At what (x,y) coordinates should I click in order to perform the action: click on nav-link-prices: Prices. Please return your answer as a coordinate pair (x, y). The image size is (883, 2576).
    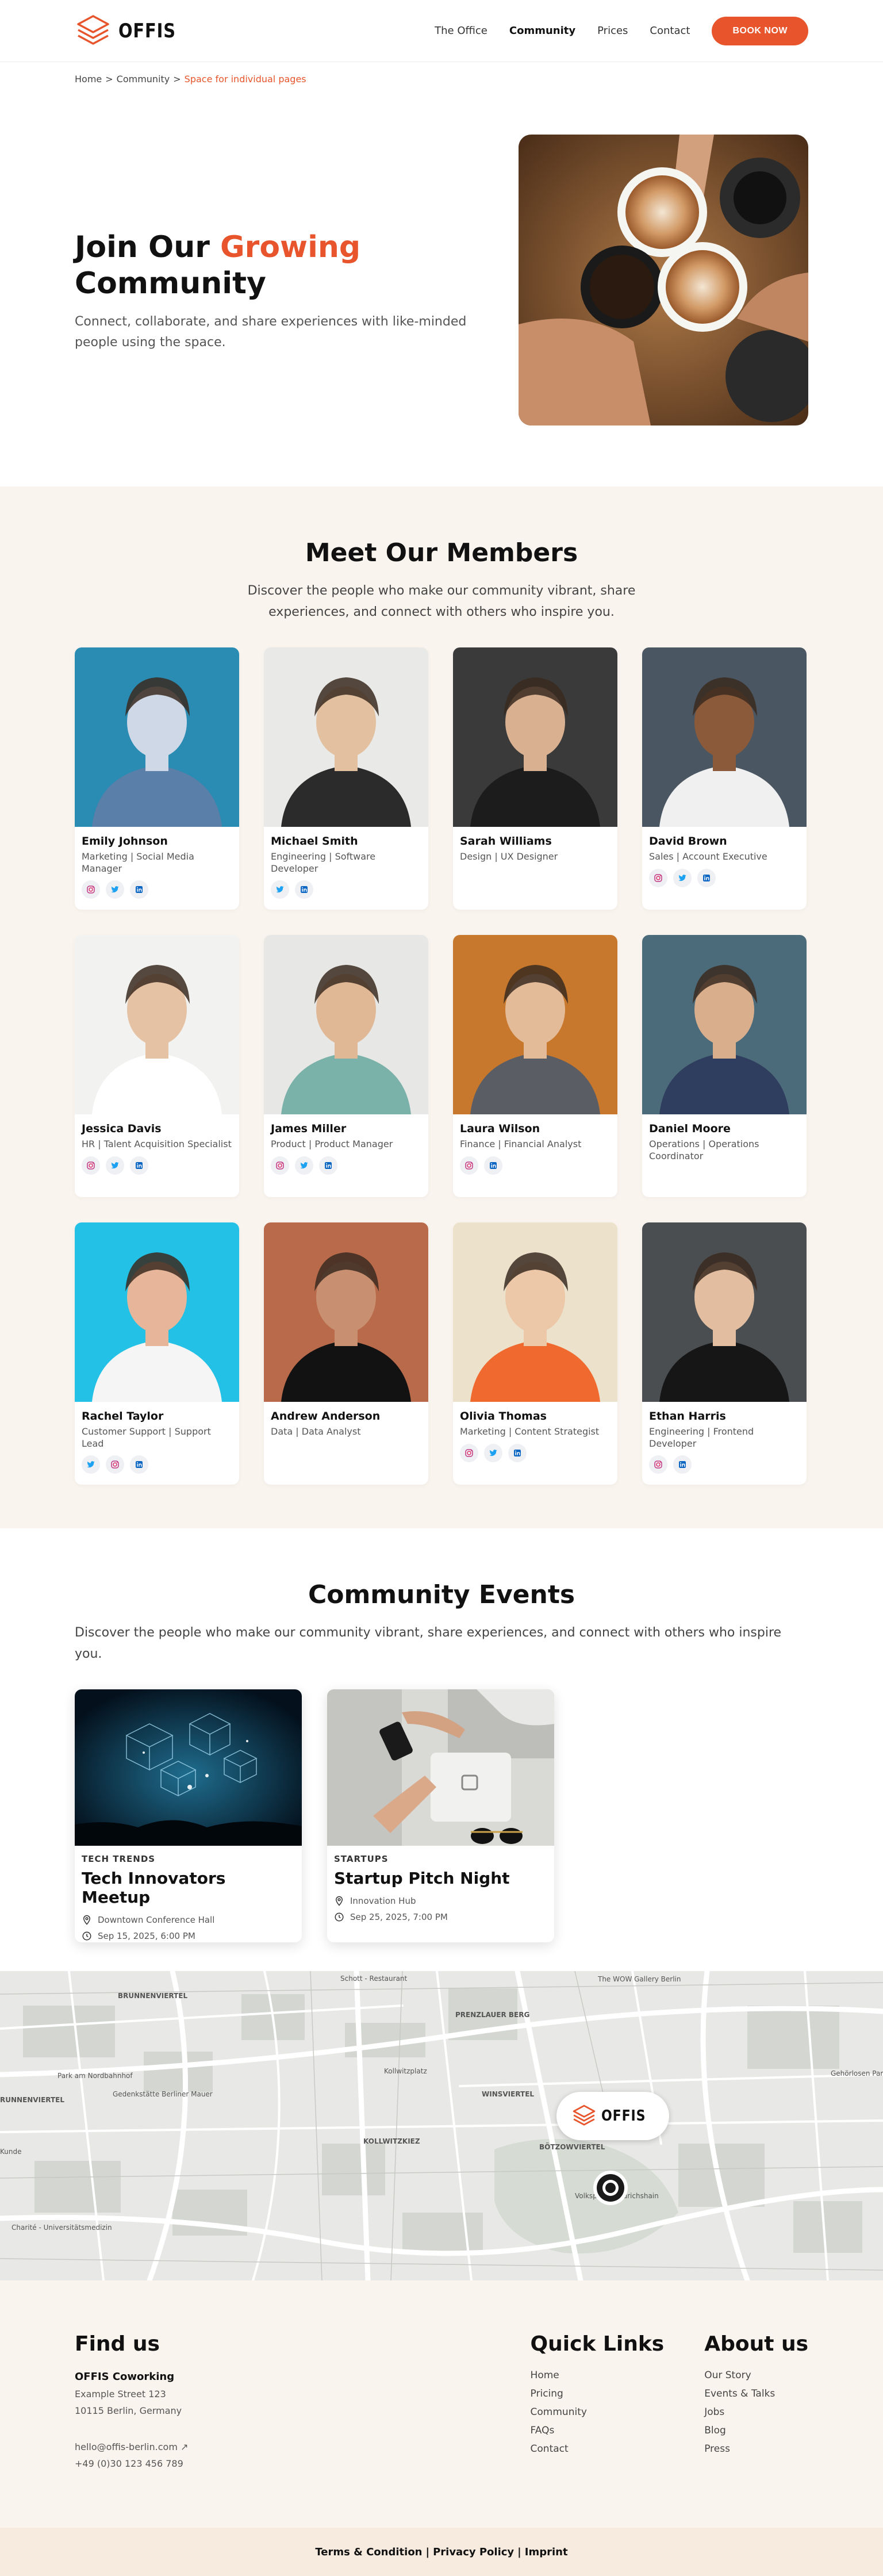
    Looking at the image, I should click on (612, 31).